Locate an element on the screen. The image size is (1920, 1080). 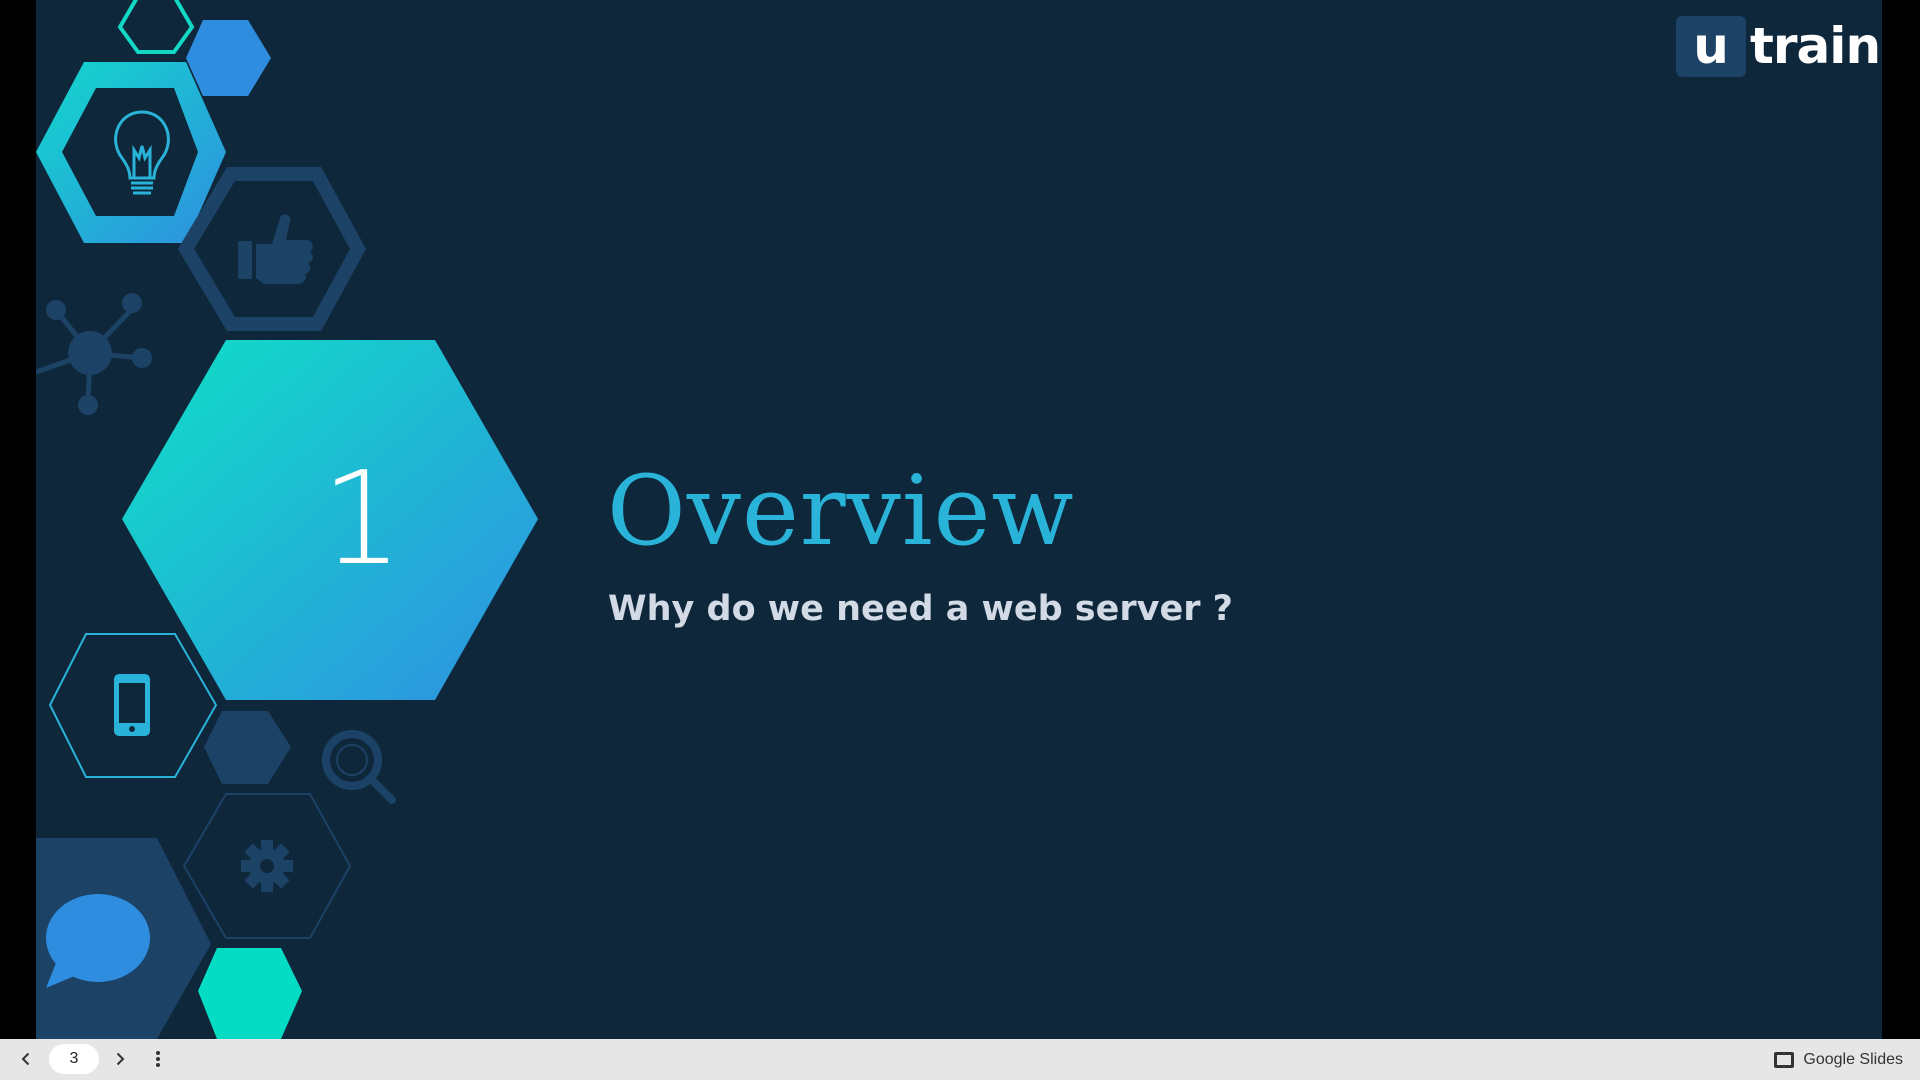
hex-outline-top is located at coordinates (156, 27).